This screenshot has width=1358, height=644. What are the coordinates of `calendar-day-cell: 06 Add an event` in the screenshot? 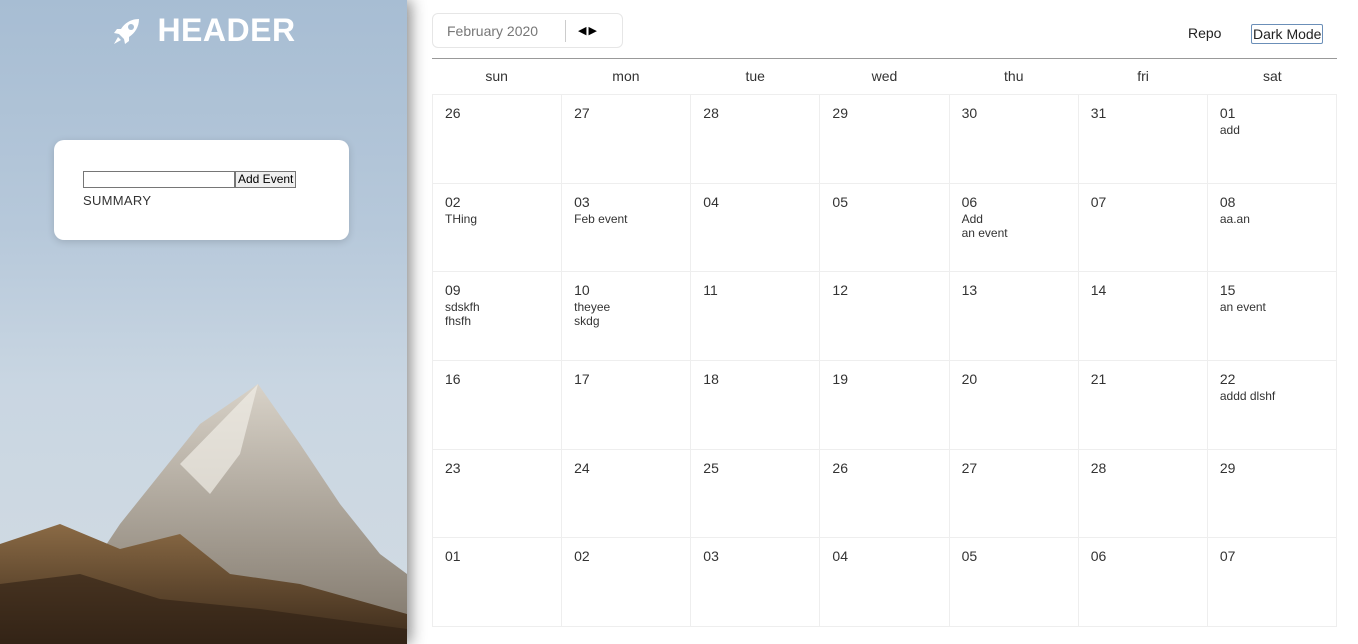 It's located at (1014, 228).